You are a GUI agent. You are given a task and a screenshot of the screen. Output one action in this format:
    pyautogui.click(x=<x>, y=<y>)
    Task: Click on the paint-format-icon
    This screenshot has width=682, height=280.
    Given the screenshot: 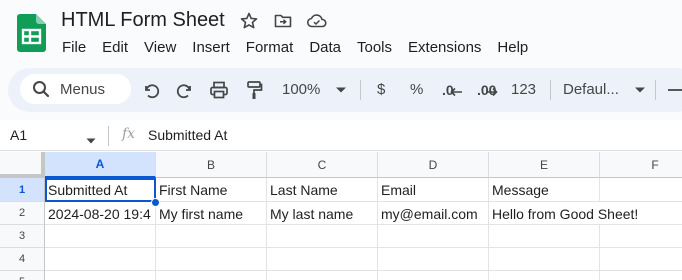 What is the action you would take?
    pyautogui.click(x=254, y=90)
    